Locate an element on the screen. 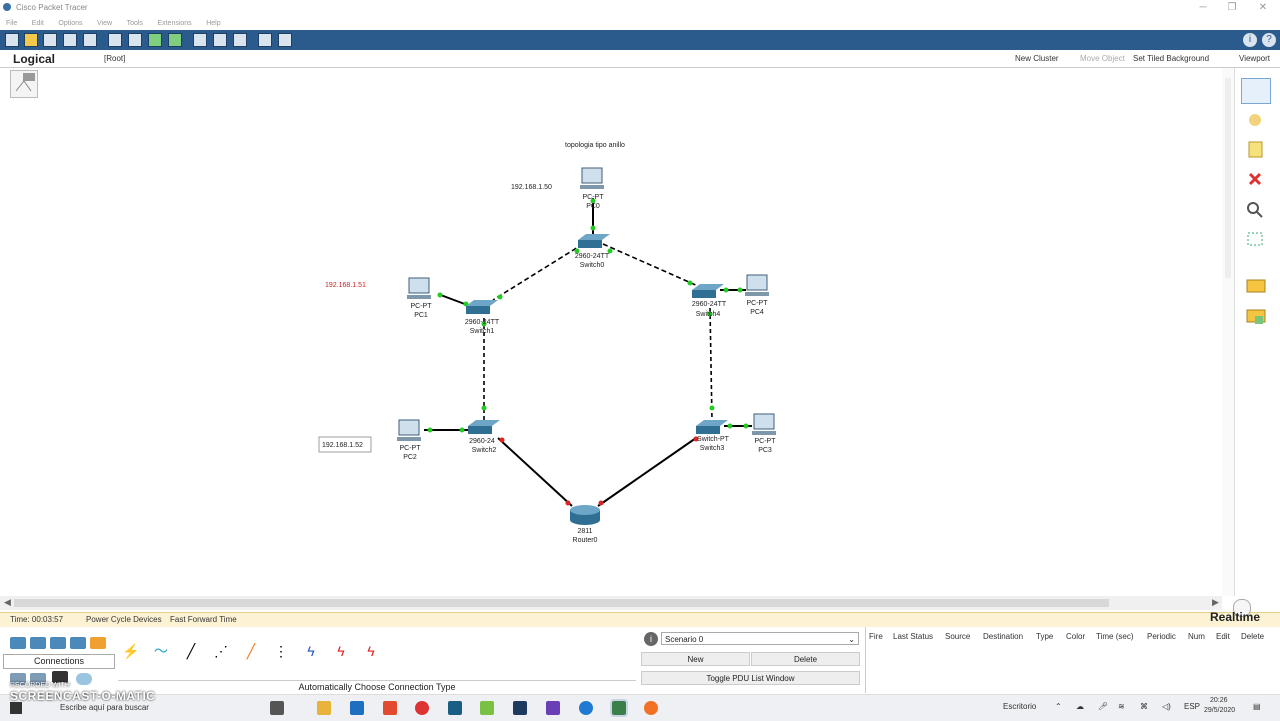 Image resolution: width=1280 pixels, height=721 pixels. terminal-app-icon is located at coordinates (455, 708).